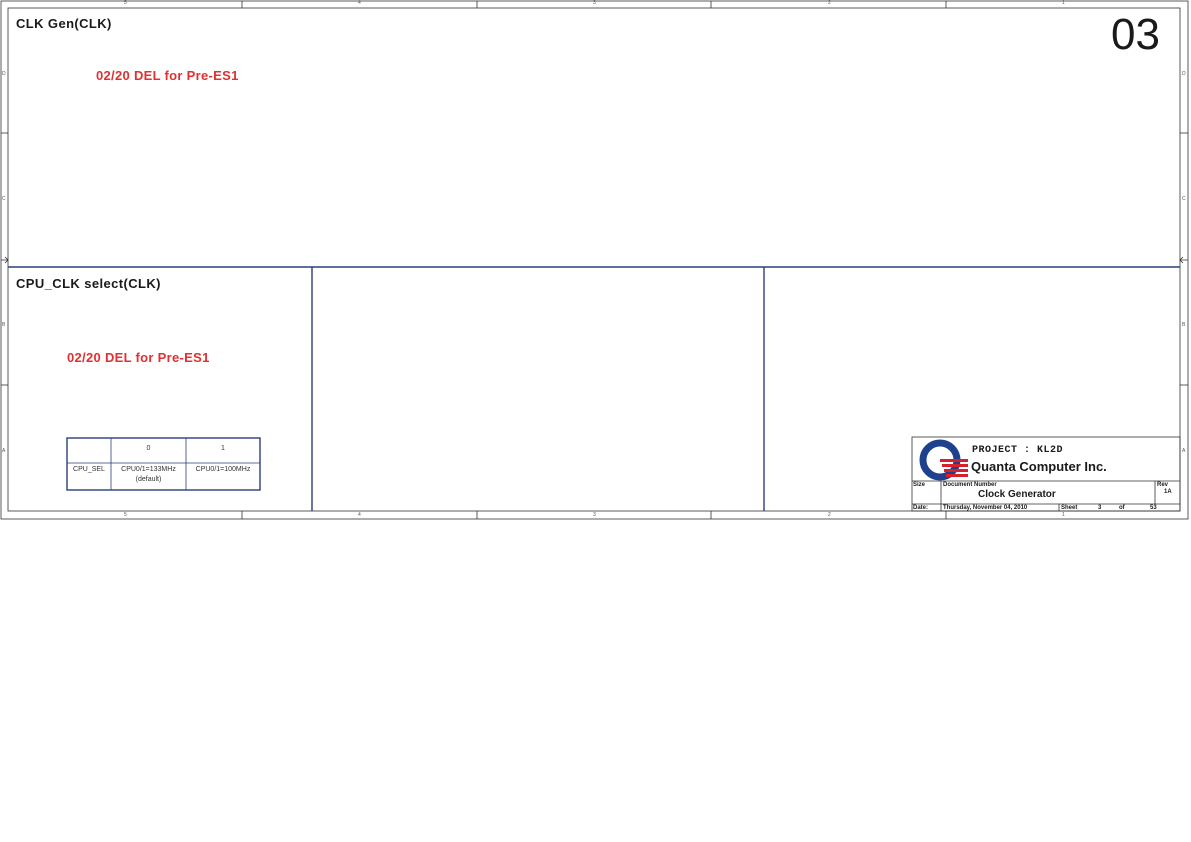 This screenshot has height=842, width=1191. Describe the element at coordinates (1184, 74) in the screenshot. I see `zone-label-right-d: D` at that location.